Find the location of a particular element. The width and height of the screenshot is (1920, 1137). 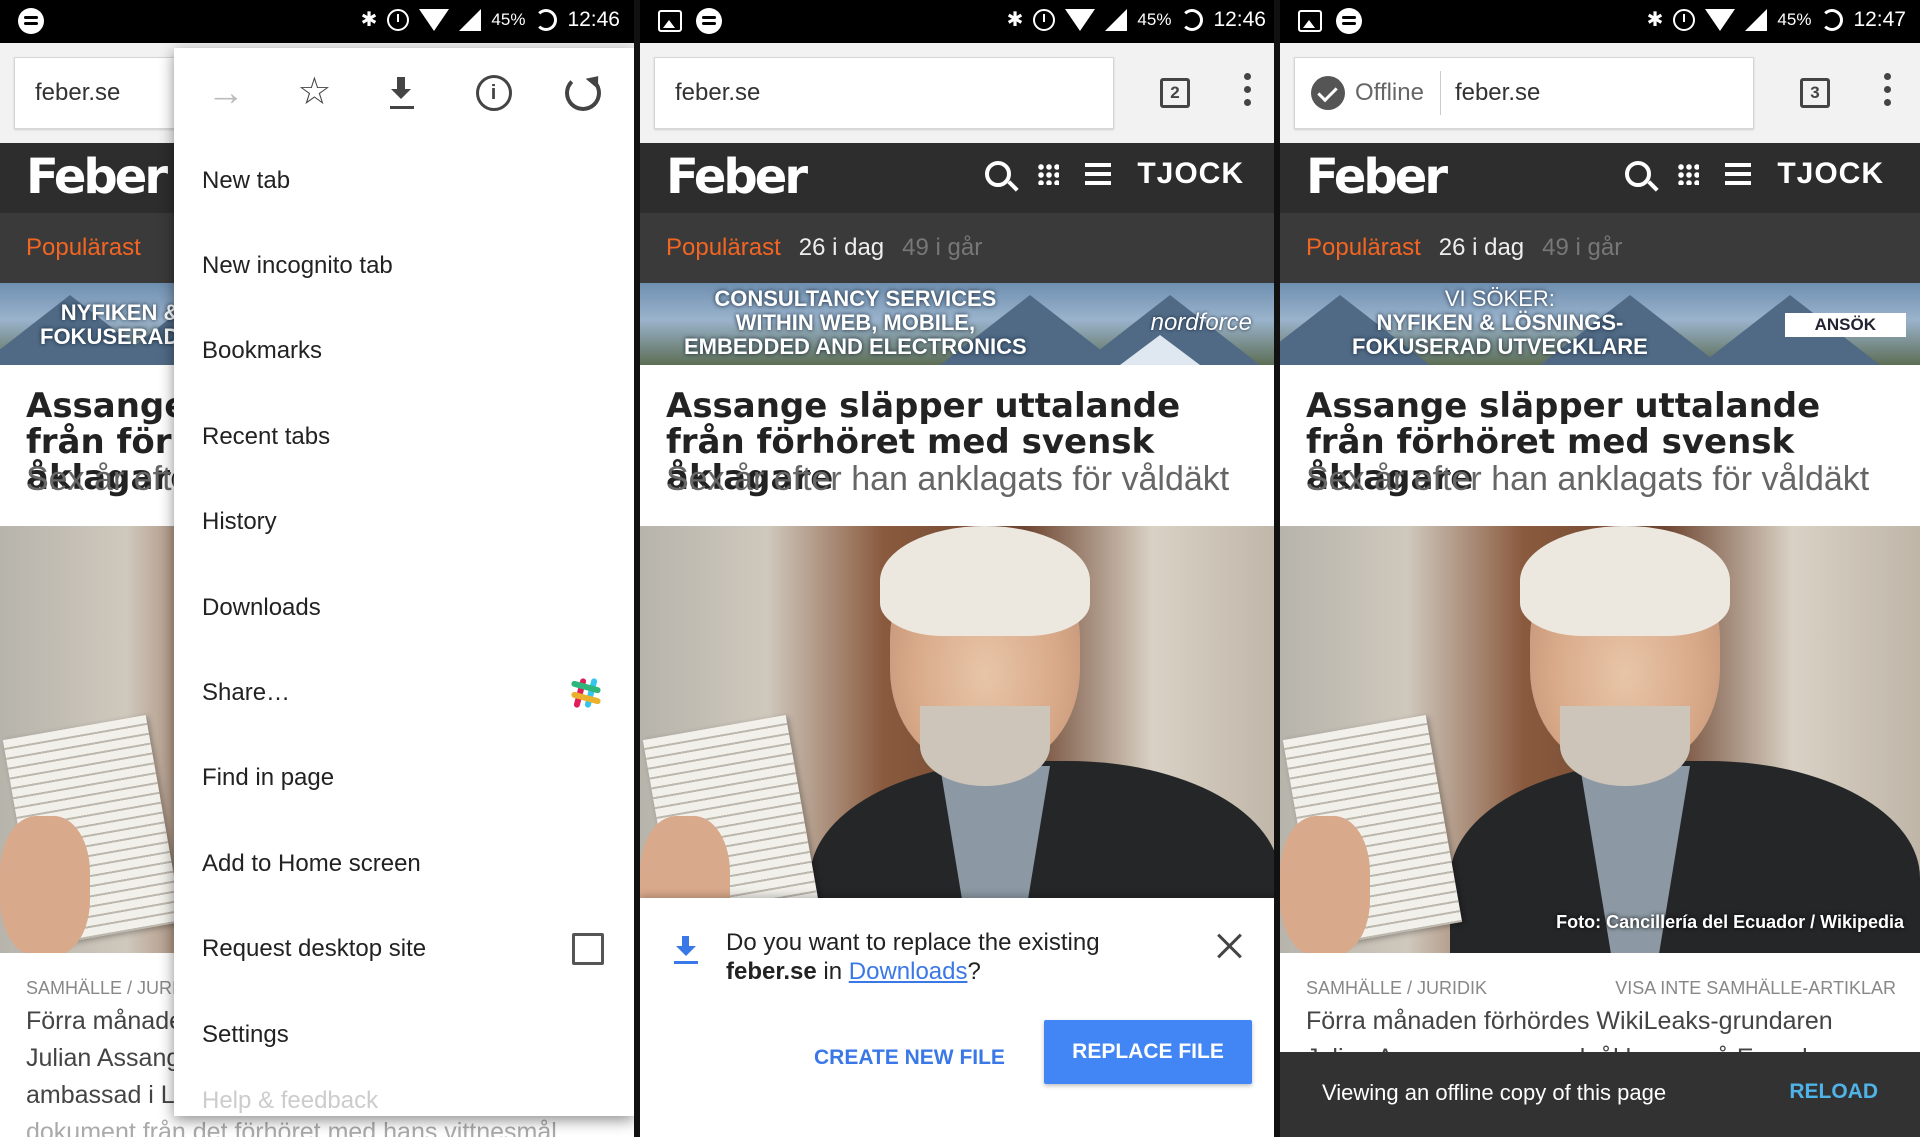

tab-switcher-button: 2 is located at coordinates (1175, 93).